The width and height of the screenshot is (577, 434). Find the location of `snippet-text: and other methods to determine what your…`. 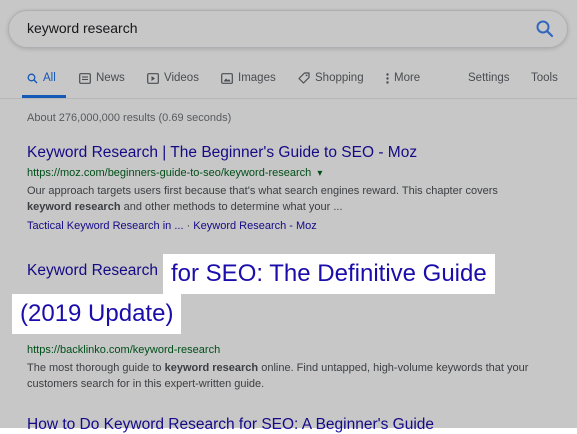

snippet-text: and other methods to determine what your… is located at coordinates (231, 207).